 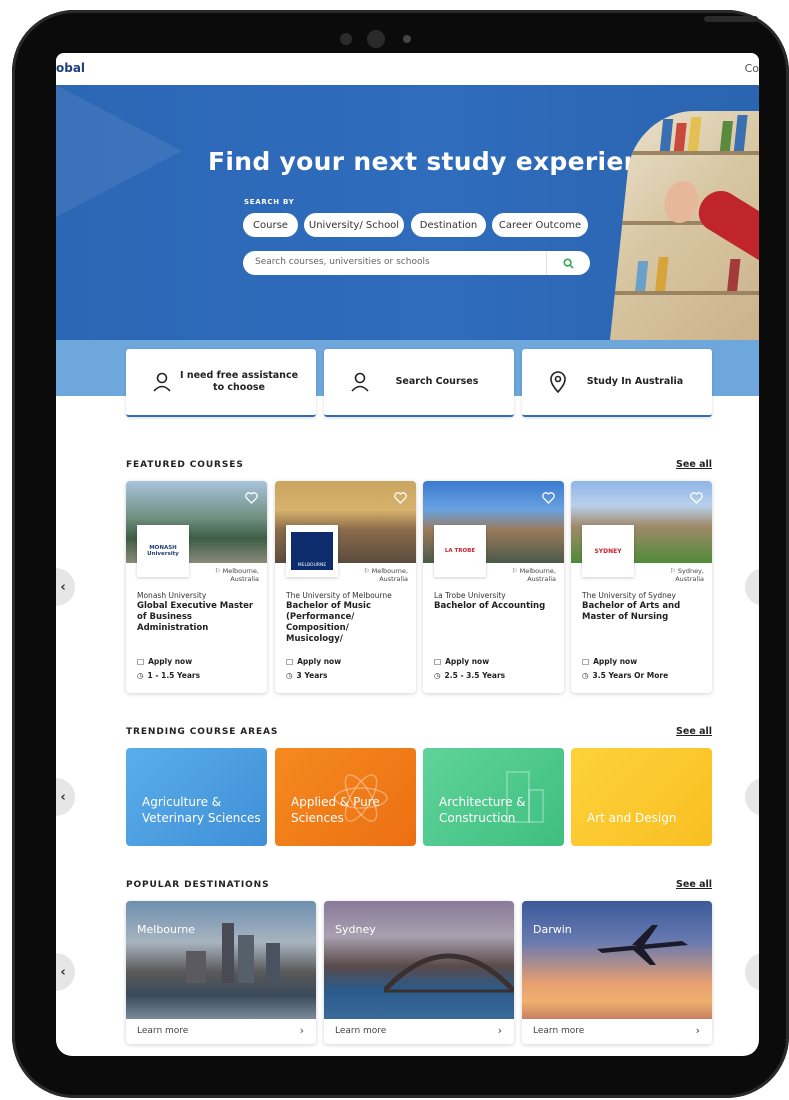 What do you see at coordinates (448, 225) in the screenshot?
I see `tab-destination: Destination` at bounding box center [448, 225].